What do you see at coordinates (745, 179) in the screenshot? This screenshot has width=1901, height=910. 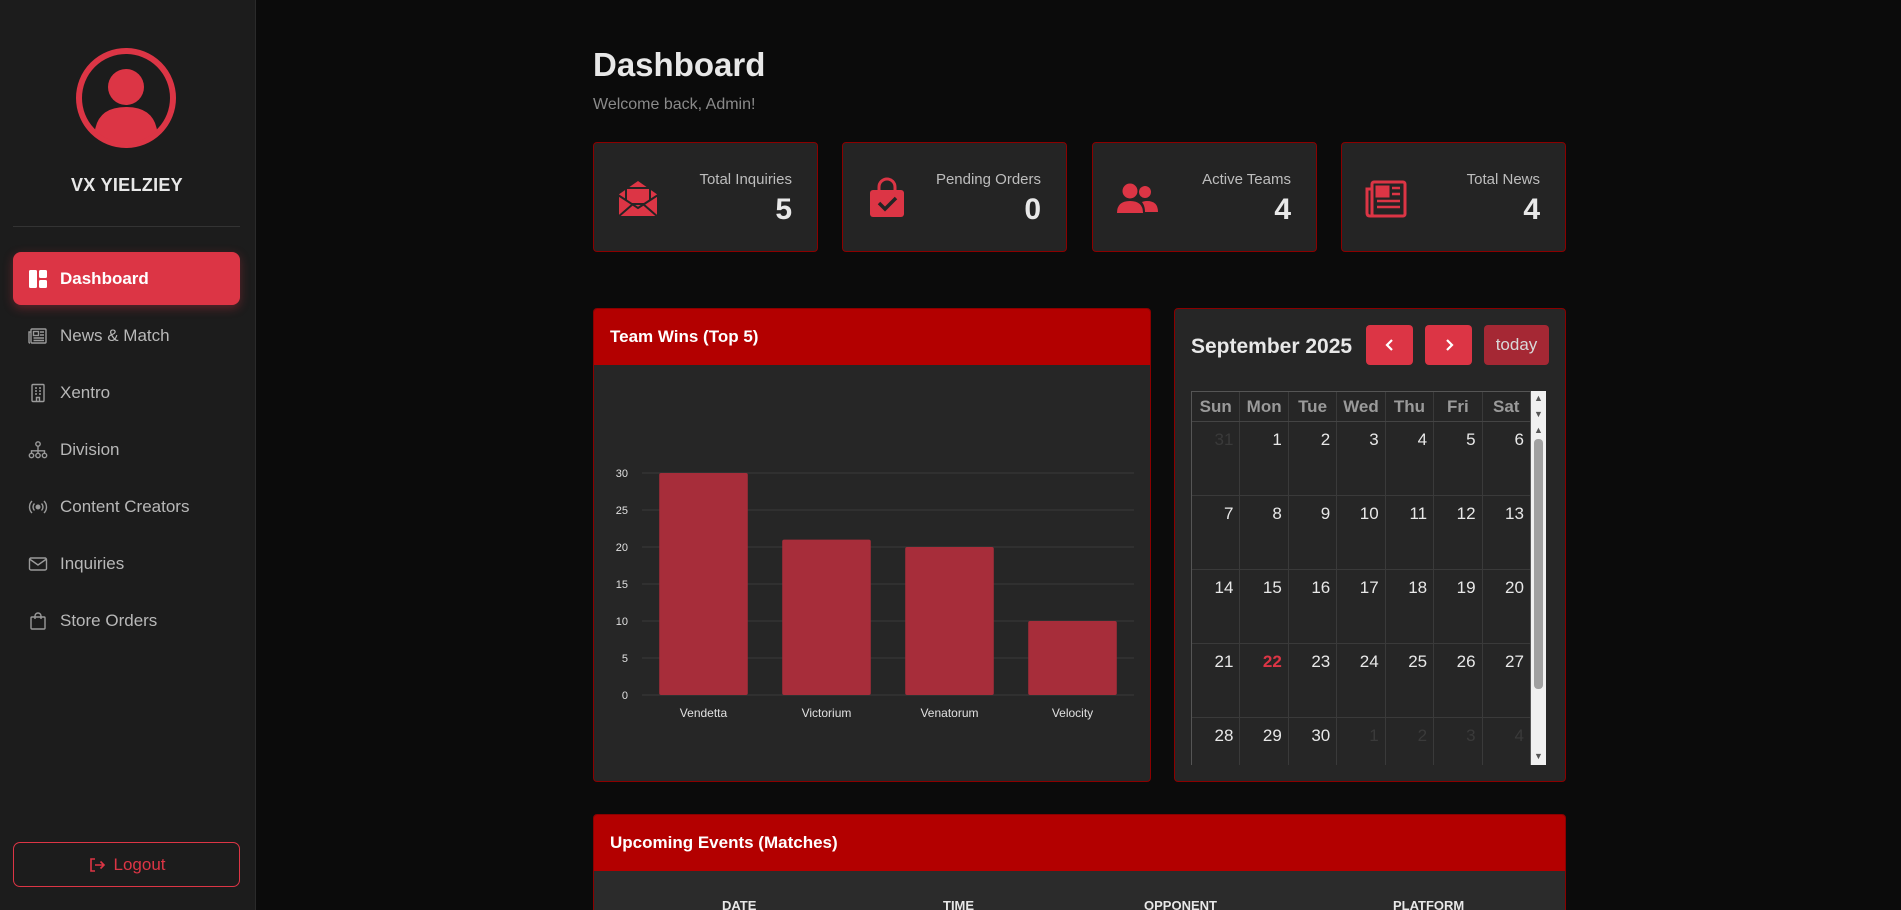 I see `stat-label: Total Inquiries` at bounding box center [745, 179].